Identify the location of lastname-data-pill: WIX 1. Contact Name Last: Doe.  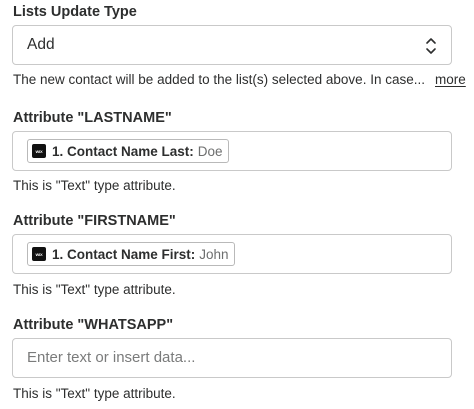
(128, 151).